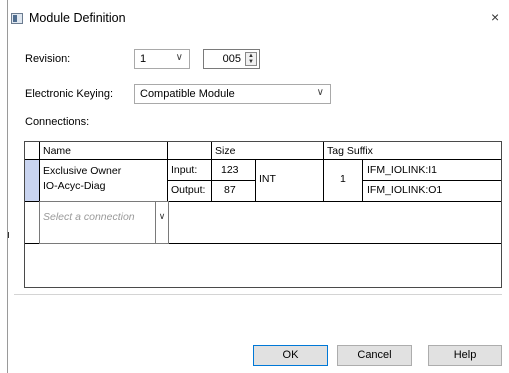 This screenshot has height=373, width=509. Describe the element at coordinates (77, 18) in the screenshot. I see `window-title: Module Definition` at that location.